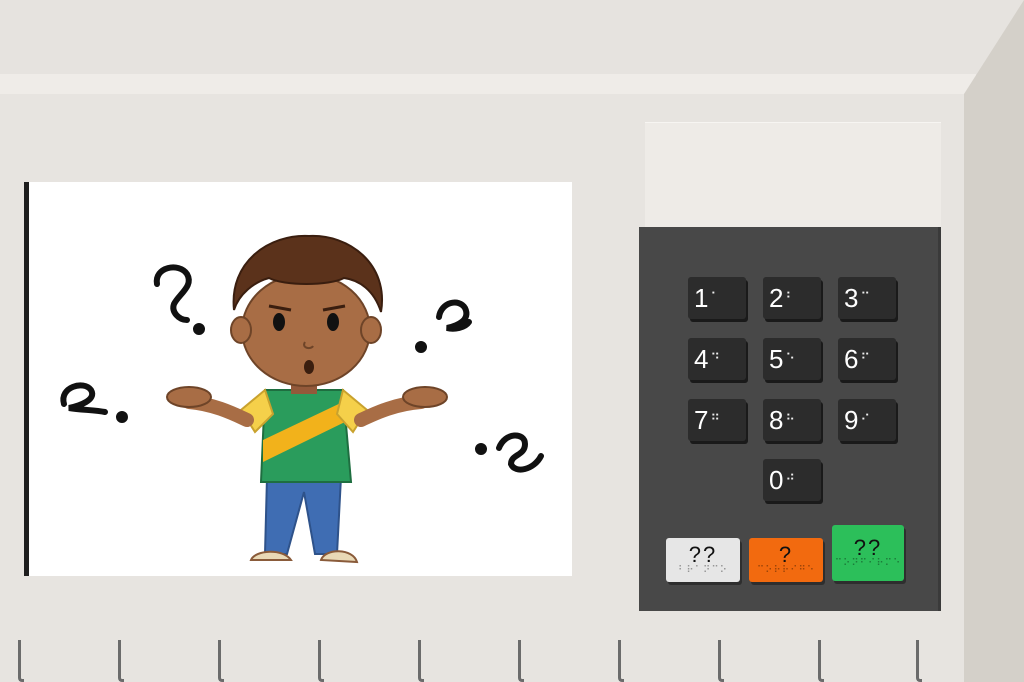  Describe the element at coordinates (793, 174) in the screenshot. I see `display-slot` at that location.